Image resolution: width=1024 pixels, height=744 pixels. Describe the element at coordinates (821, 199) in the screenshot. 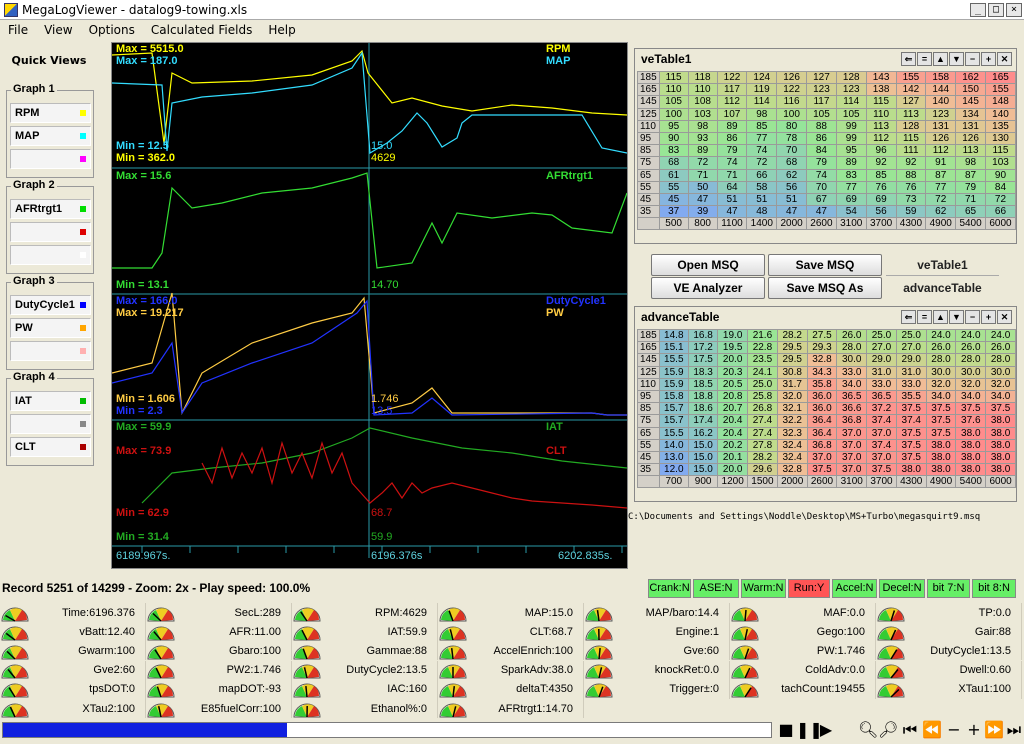

I see `table-cell: 67` at that location.